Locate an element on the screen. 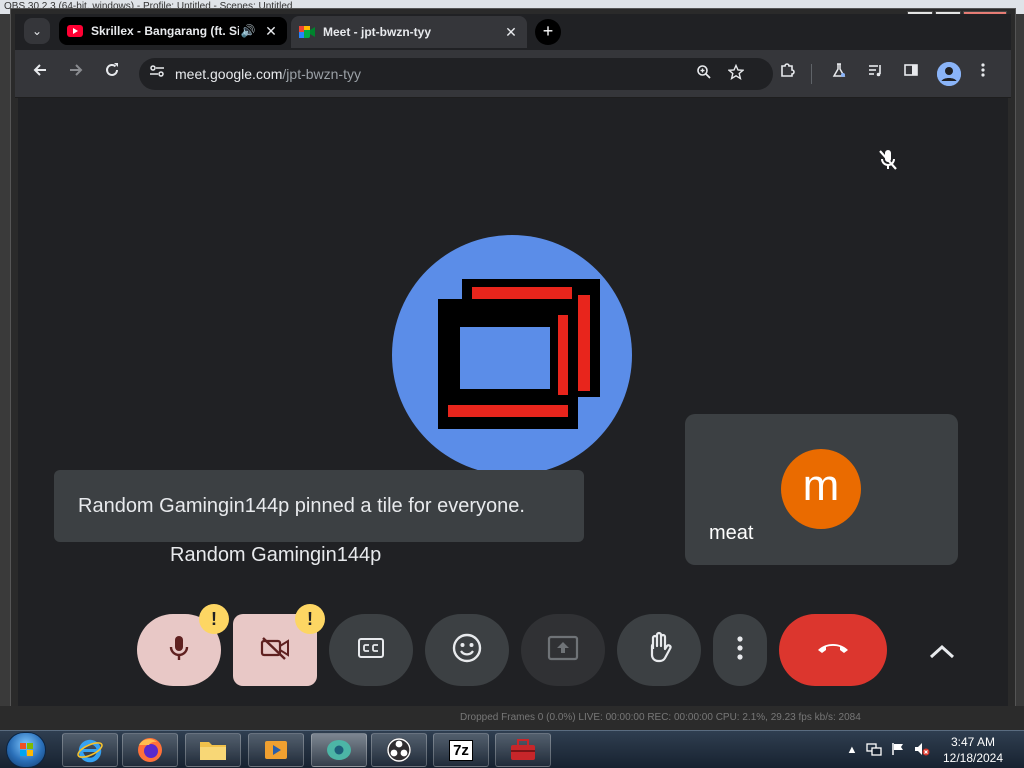  more-vert-icon is located at coordinates (740, 650).